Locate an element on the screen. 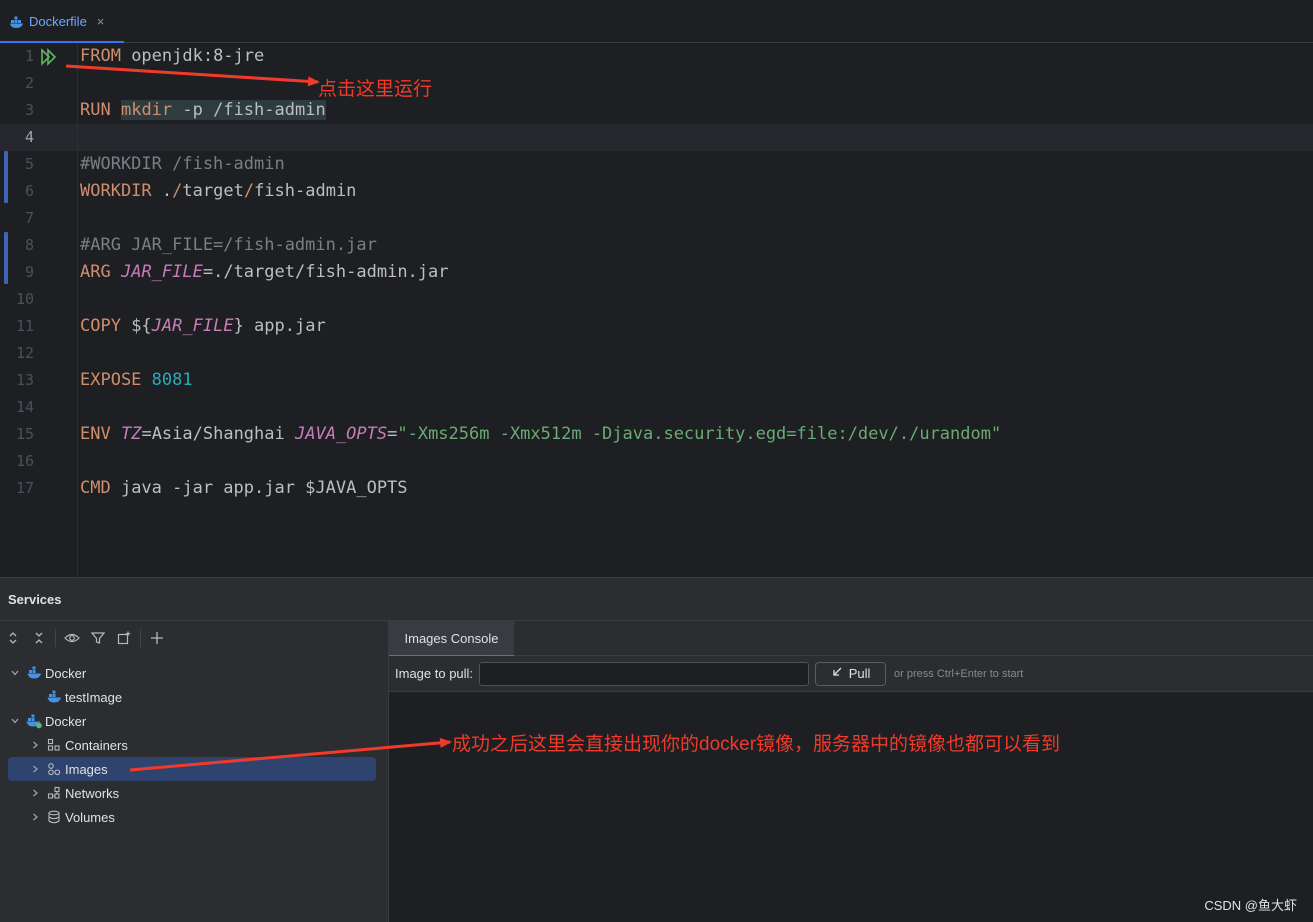  collapse-all-icon is located at coordinates (39, 638).